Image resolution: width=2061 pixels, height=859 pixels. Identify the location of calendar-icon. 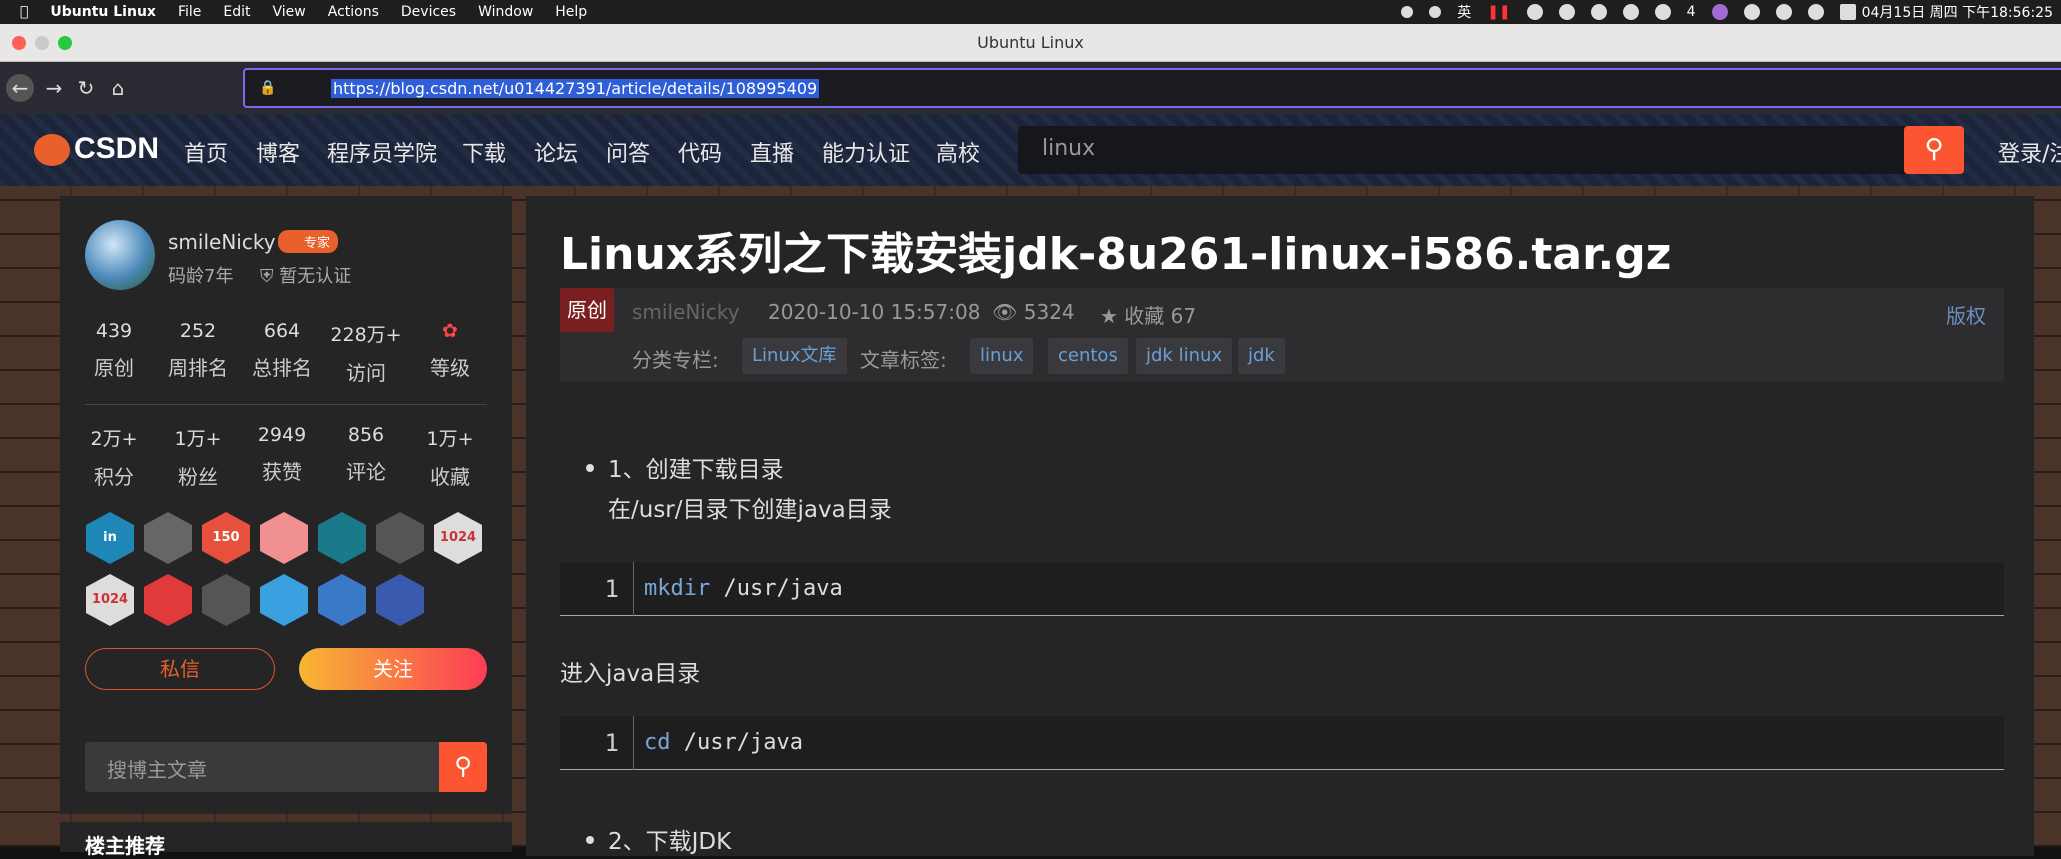
(1847, 12).